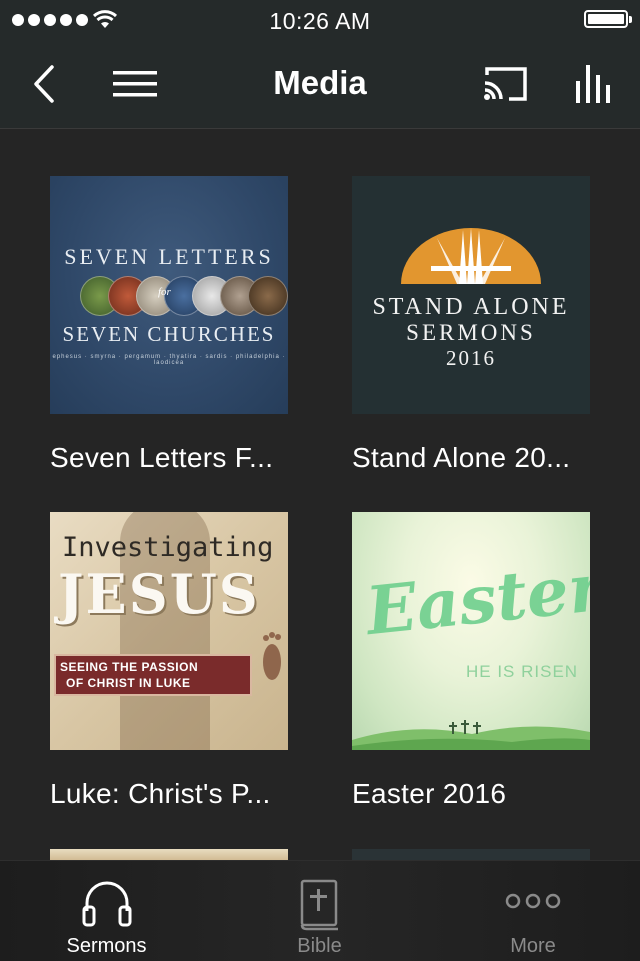  I want to click on tab-more: More, so click(533, 911).